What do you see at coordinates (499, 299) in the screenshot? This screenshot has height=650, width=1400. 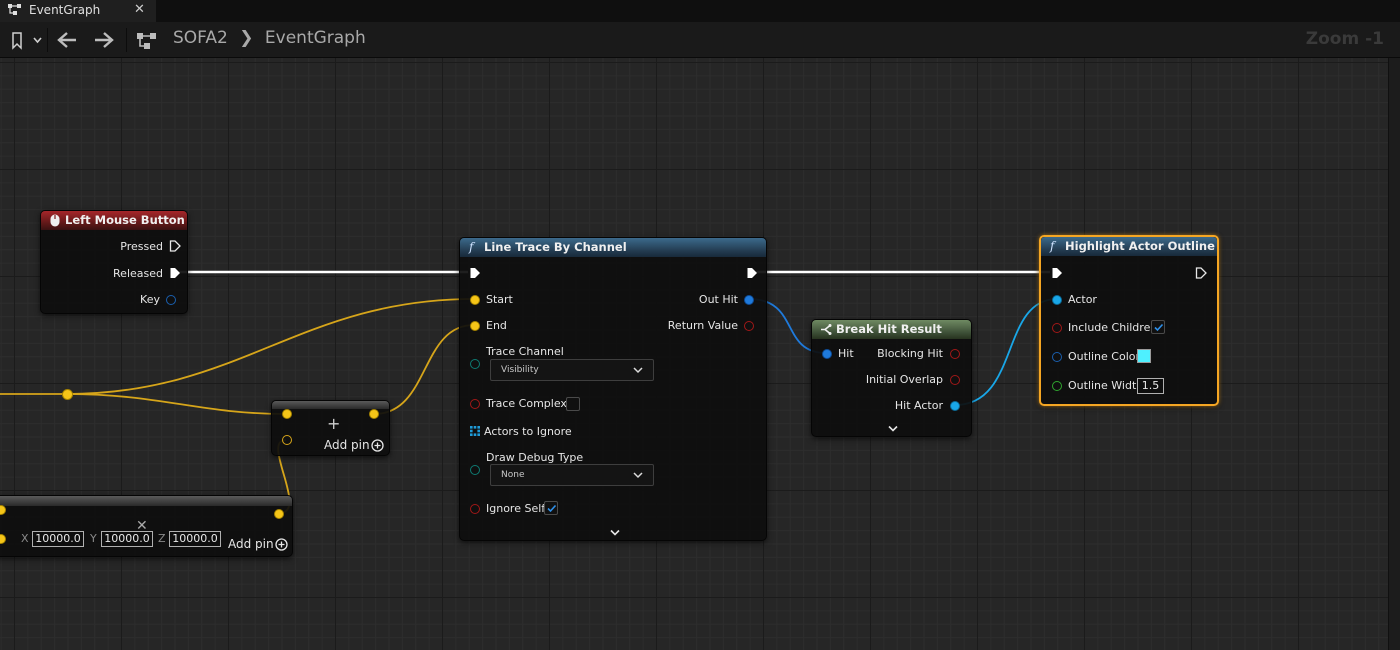 I see `pin-label-start: Start` at bounding box center [499, 299].